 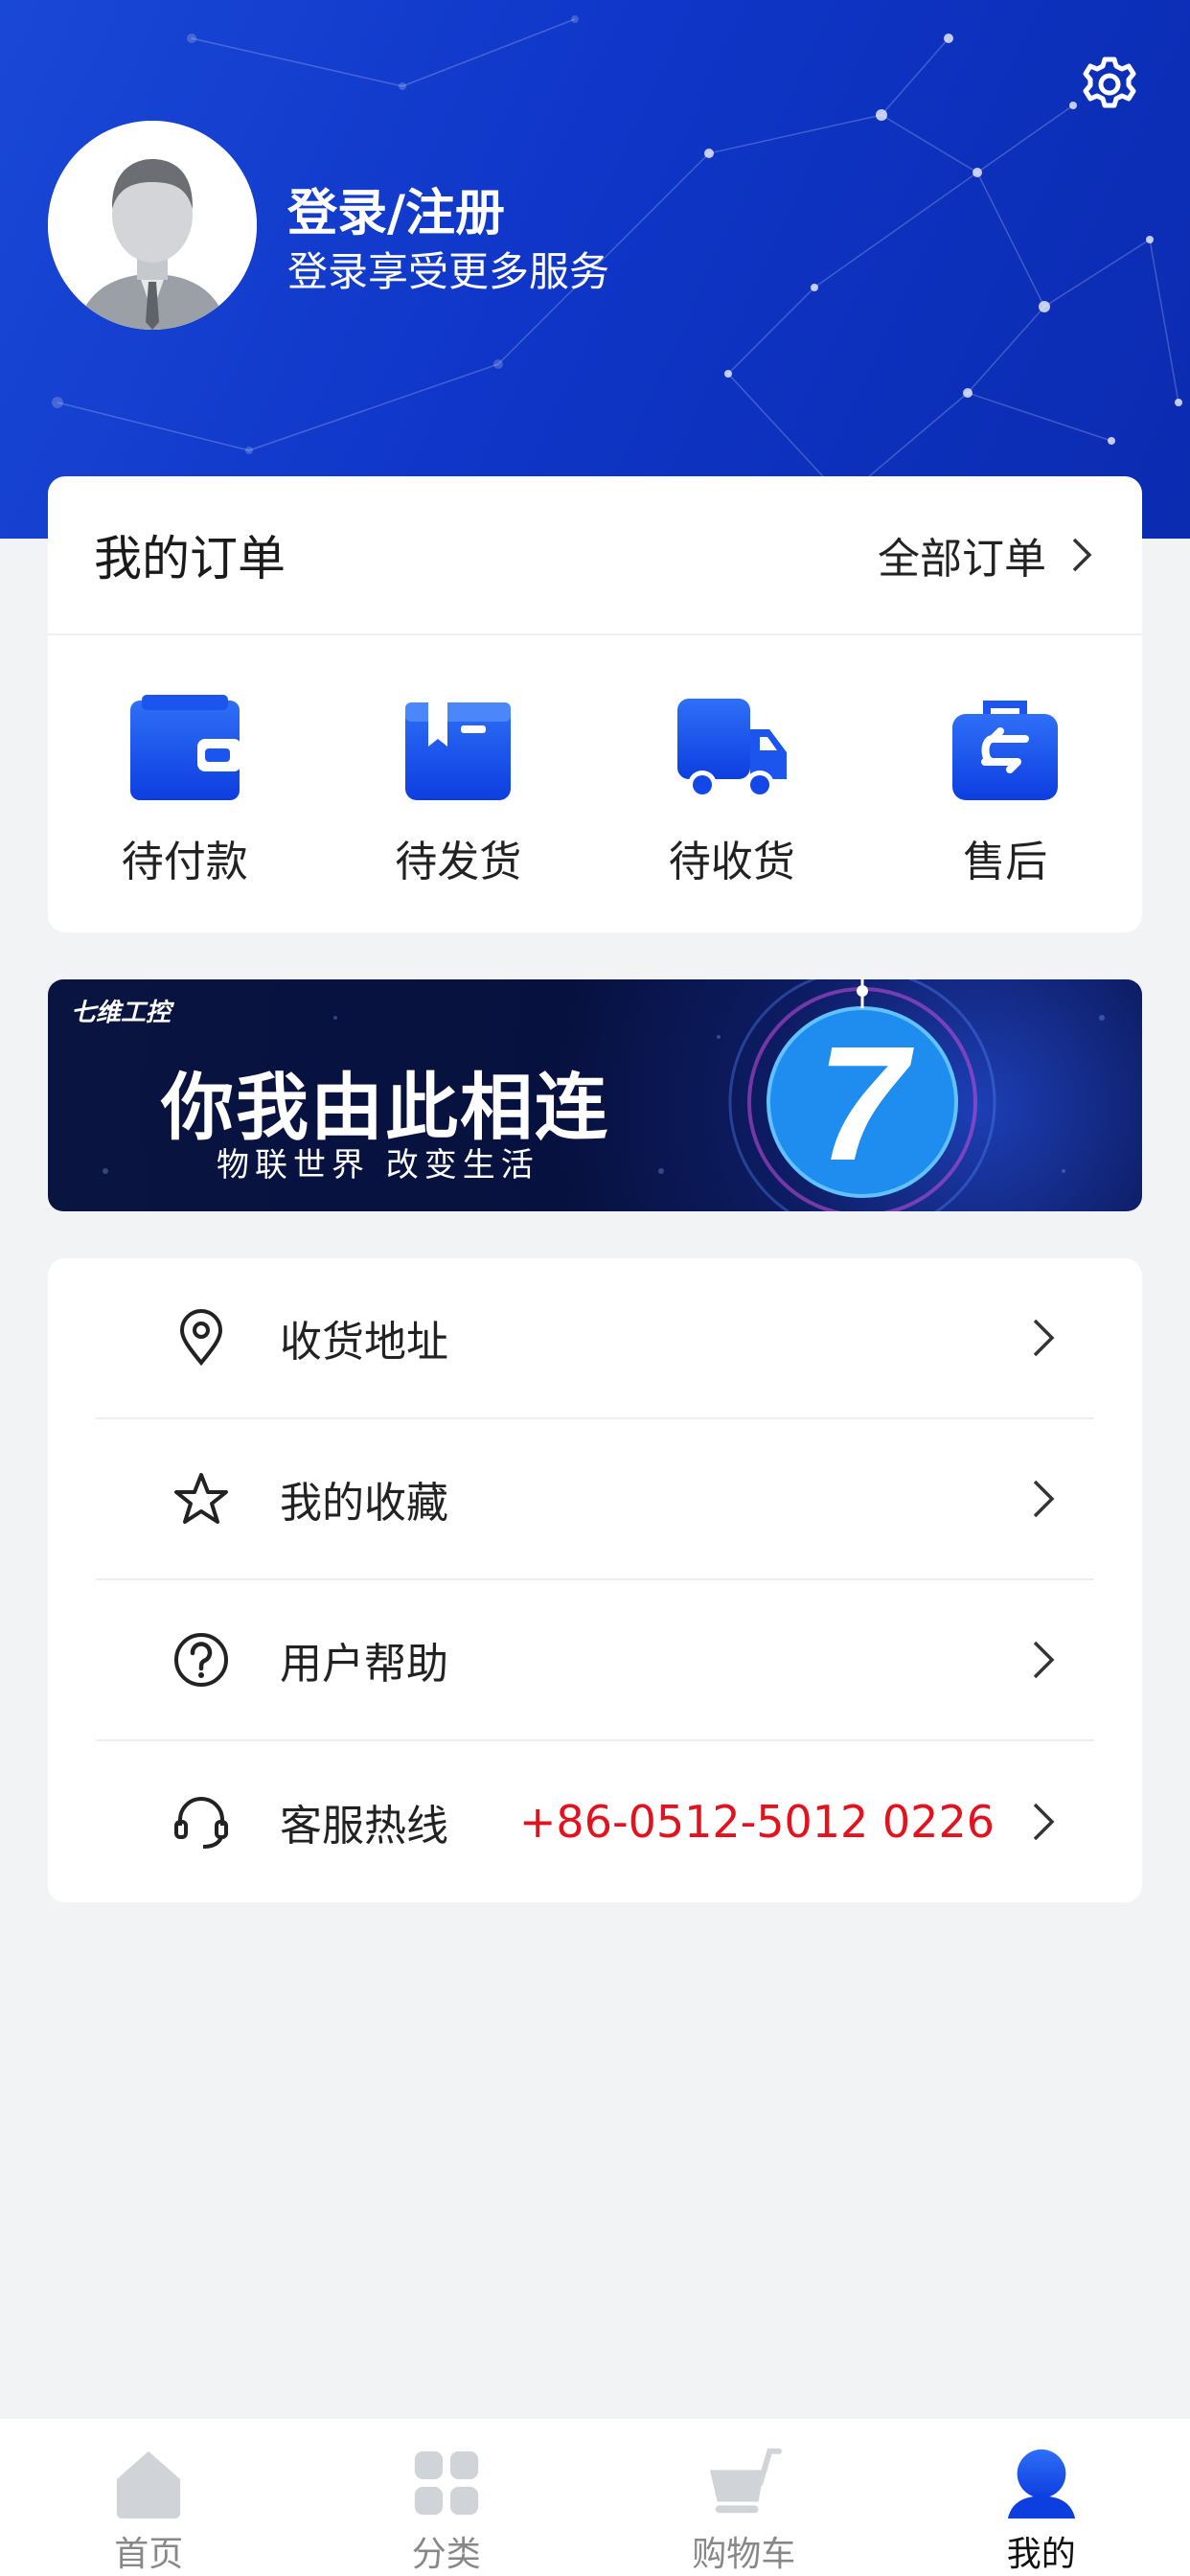 I want to click on user-icon, so click(x=1041, y=2484).